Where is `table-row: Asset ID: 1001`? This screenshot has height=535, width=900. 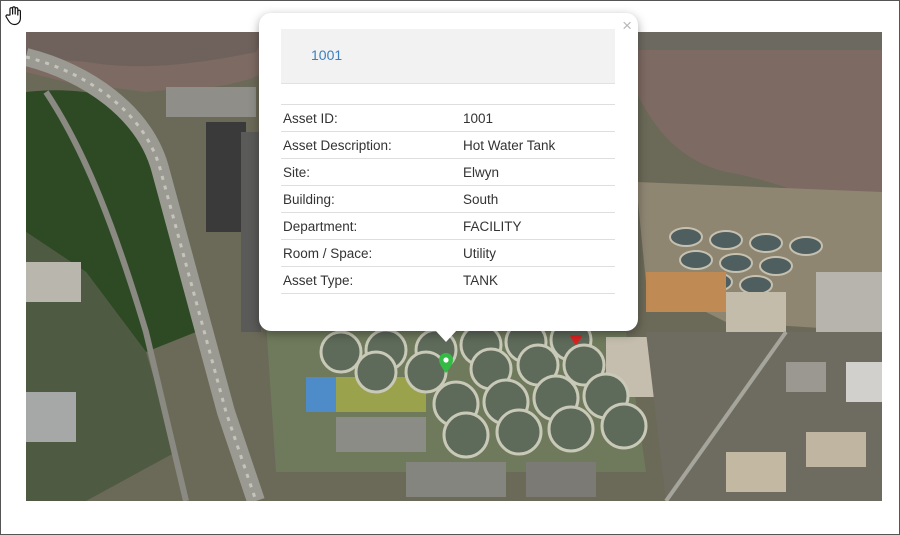 table-row: Asset ID: 1001 is located at coordinates (448, 118).